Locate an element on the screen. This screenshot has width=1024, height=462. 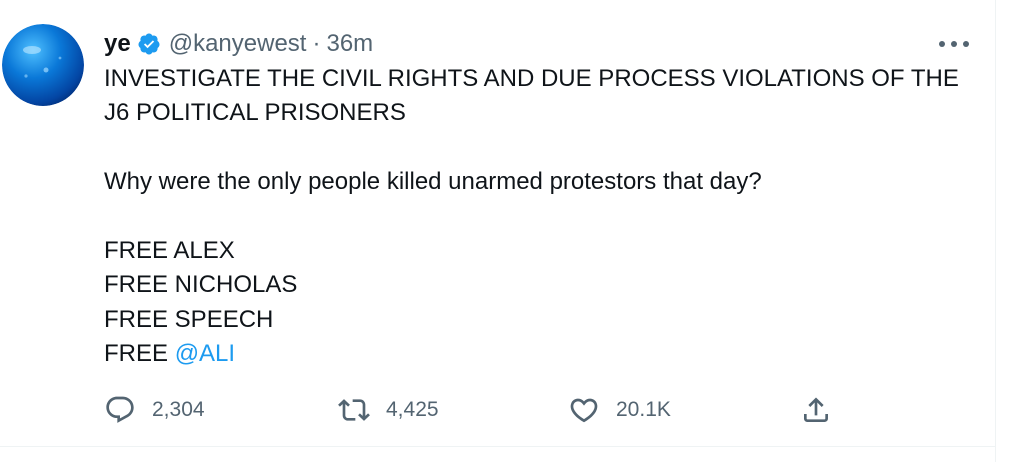
share-icon is located at coordinates (816, 410).